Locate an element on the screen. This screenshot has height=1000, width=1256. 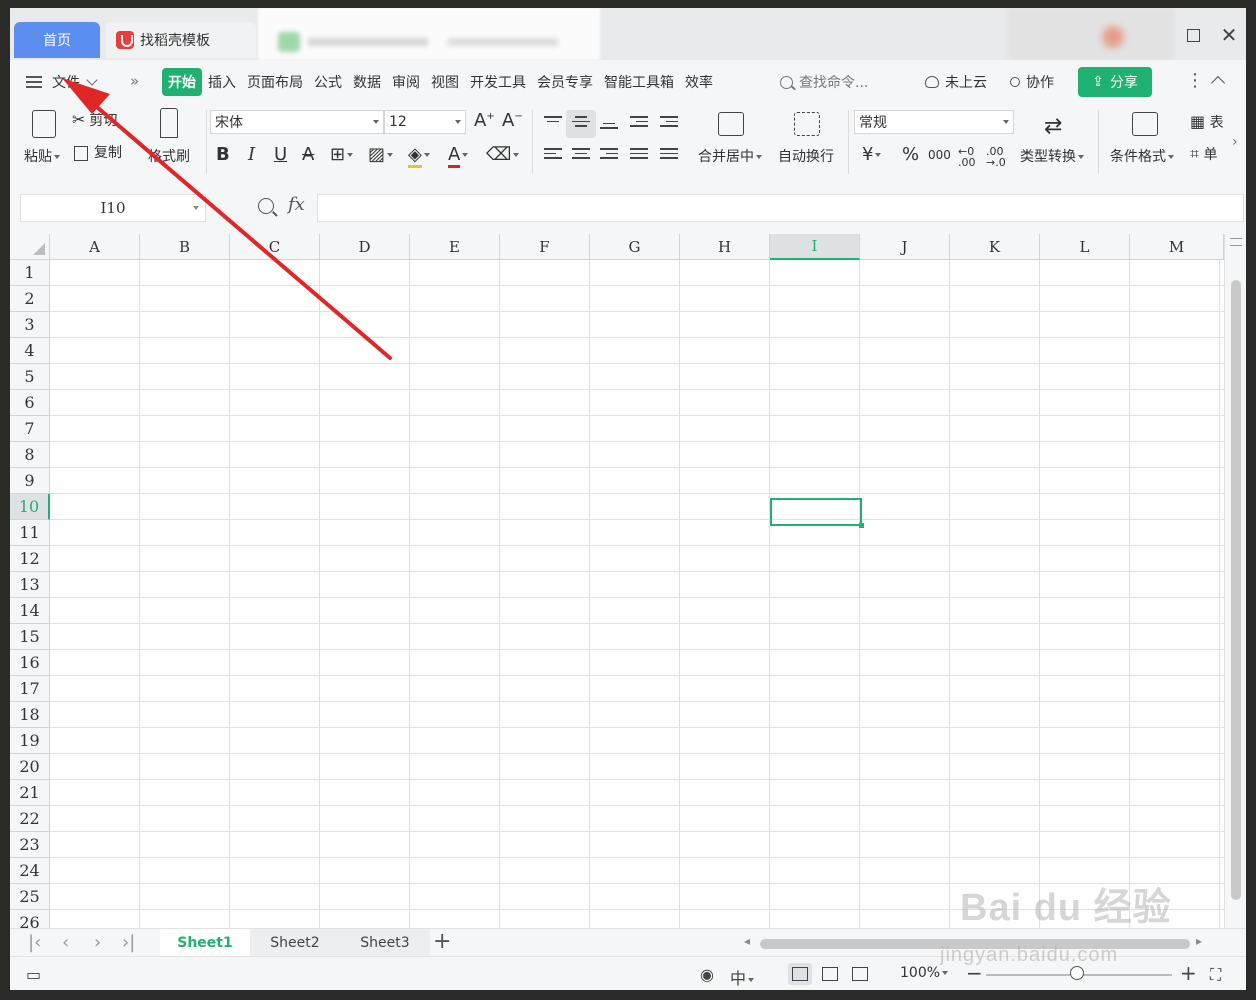
tab-template: 找稻壳模板 is located at coordinates (181, 40).